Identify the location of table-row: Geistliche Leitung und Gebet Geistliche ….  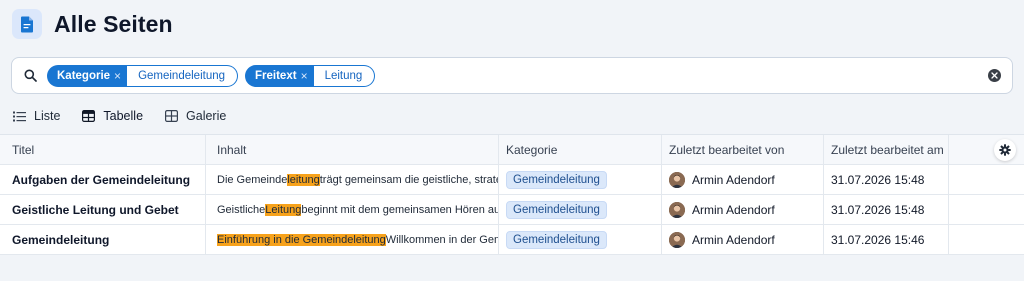
(512, 210).